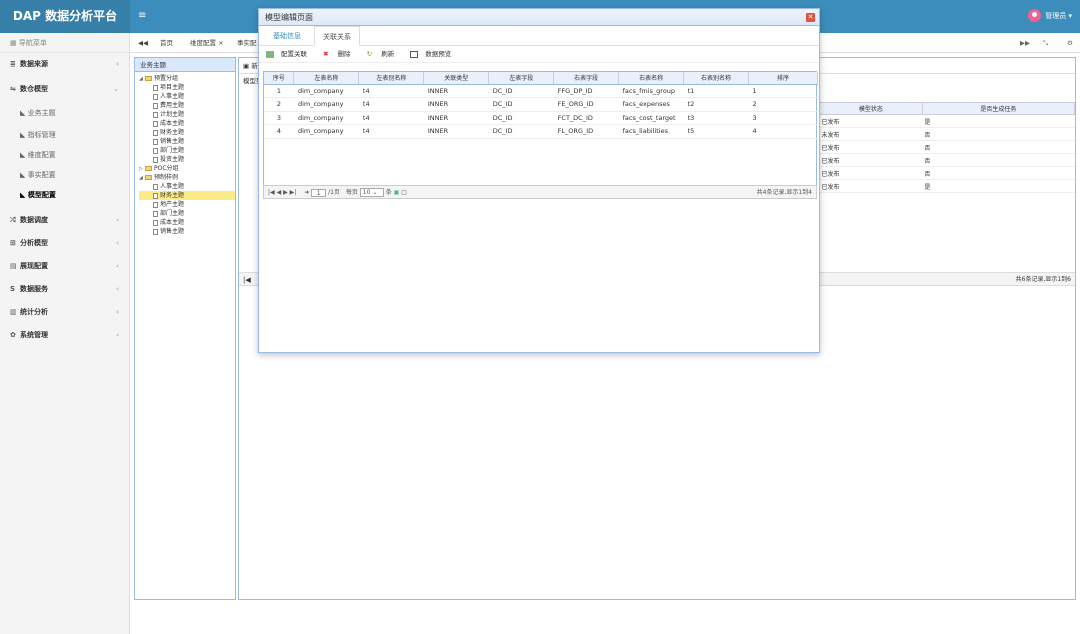 The image size is (1080, 634). I want to click on tree-node-poc: ▷ POC分组, so click(187, 168).